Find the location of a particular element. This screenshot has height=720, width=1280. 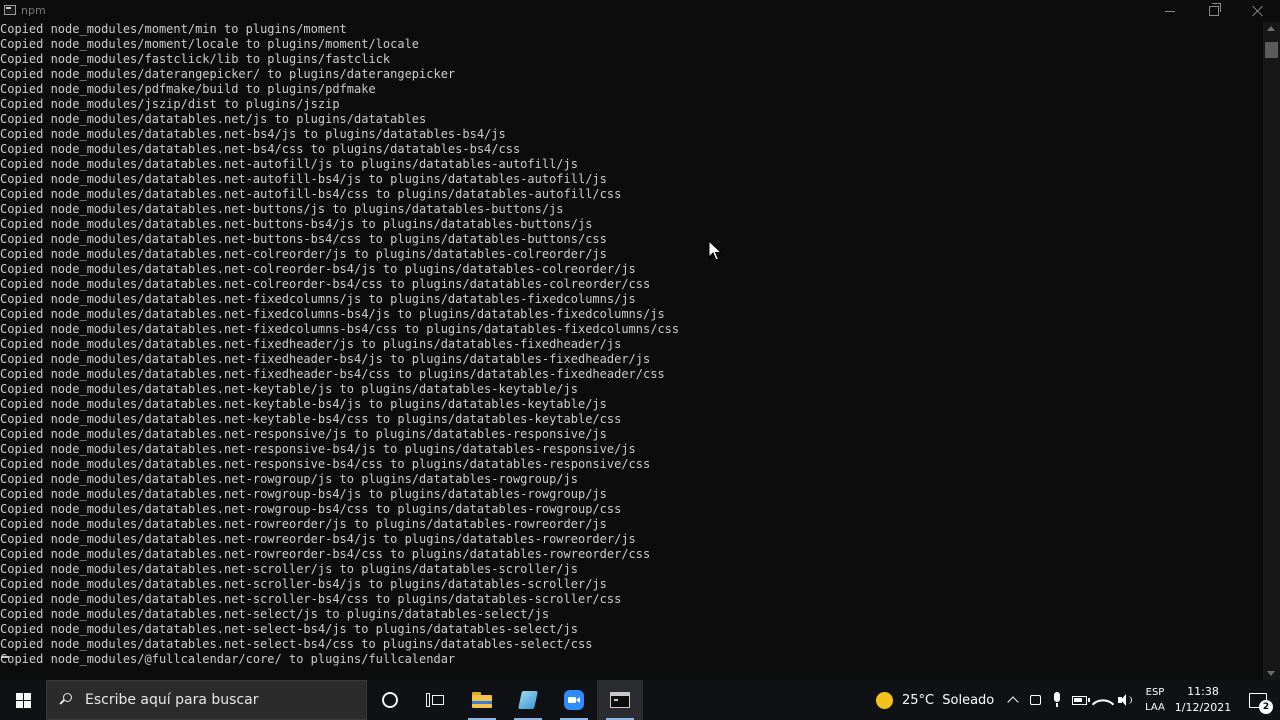

meet-now-button is located at coordinates (1035, 700).